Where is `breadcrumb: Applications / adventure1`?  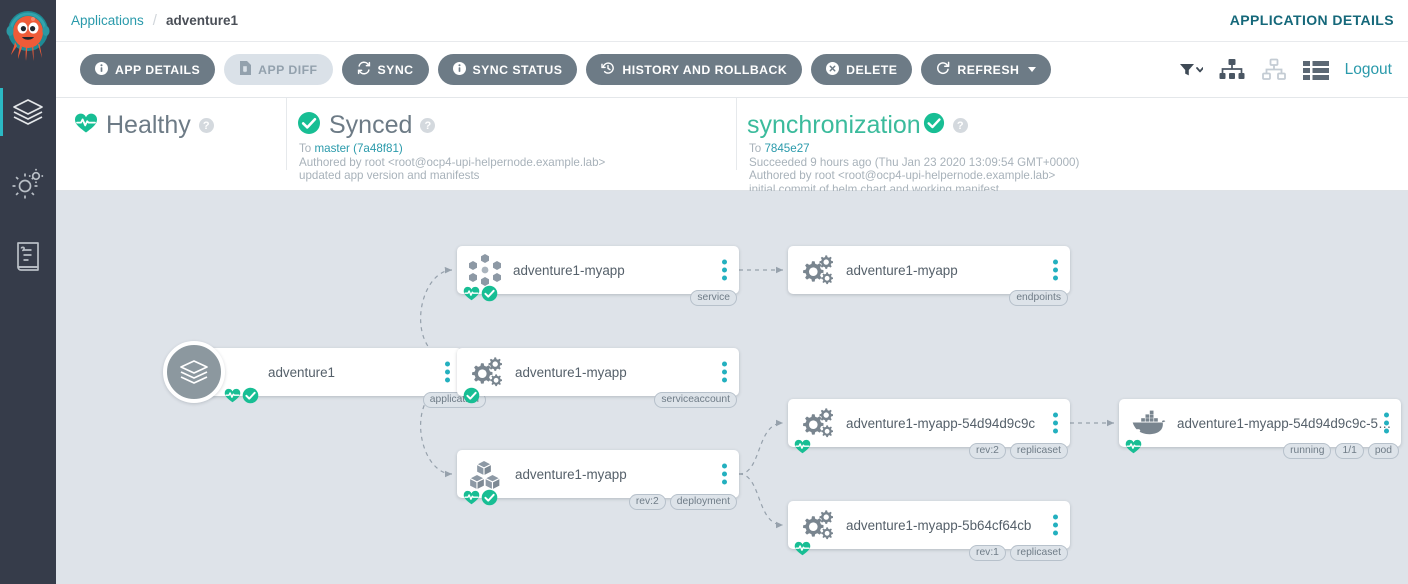 breadcrumb: Applications / adventure1 is located at coordinates (154, 20).